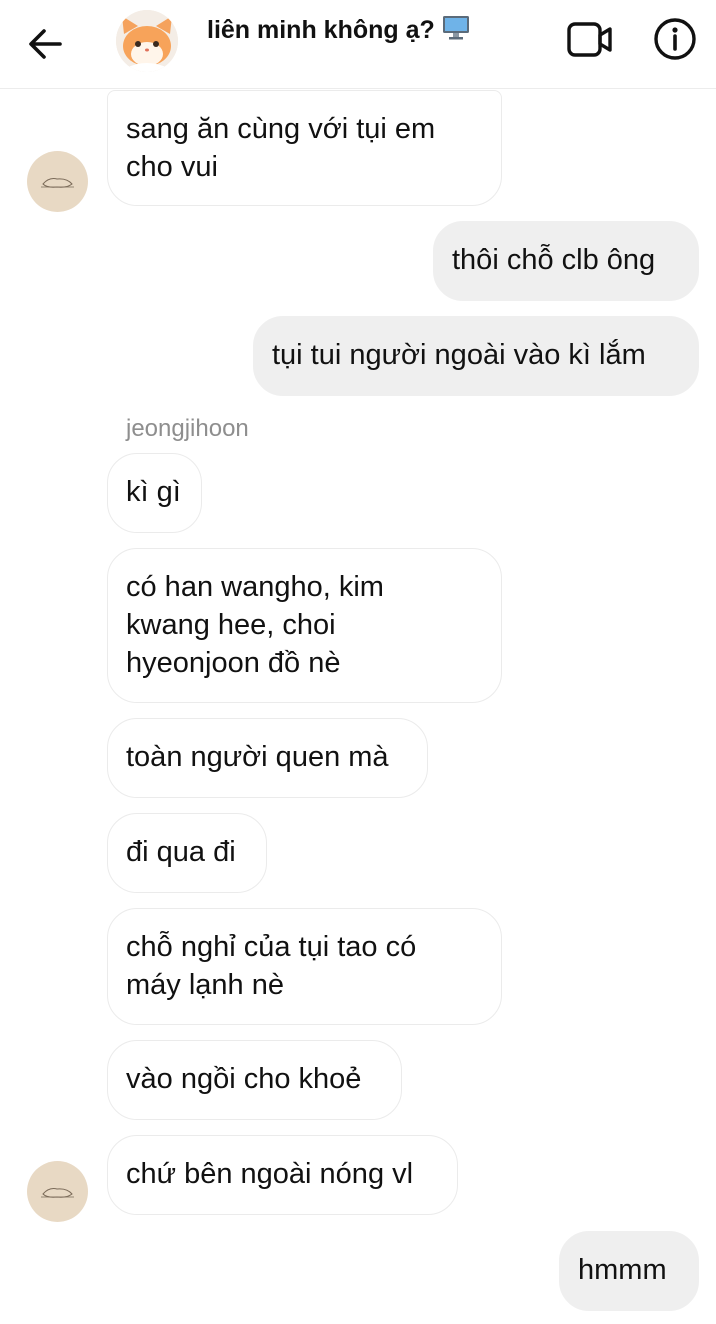 Image resolution: width=716 pixels, height=1324 pixels. Describe the element at coordinates (257, 757) in the screenshot. I see `message-text: toàn người quen mà` at that location.